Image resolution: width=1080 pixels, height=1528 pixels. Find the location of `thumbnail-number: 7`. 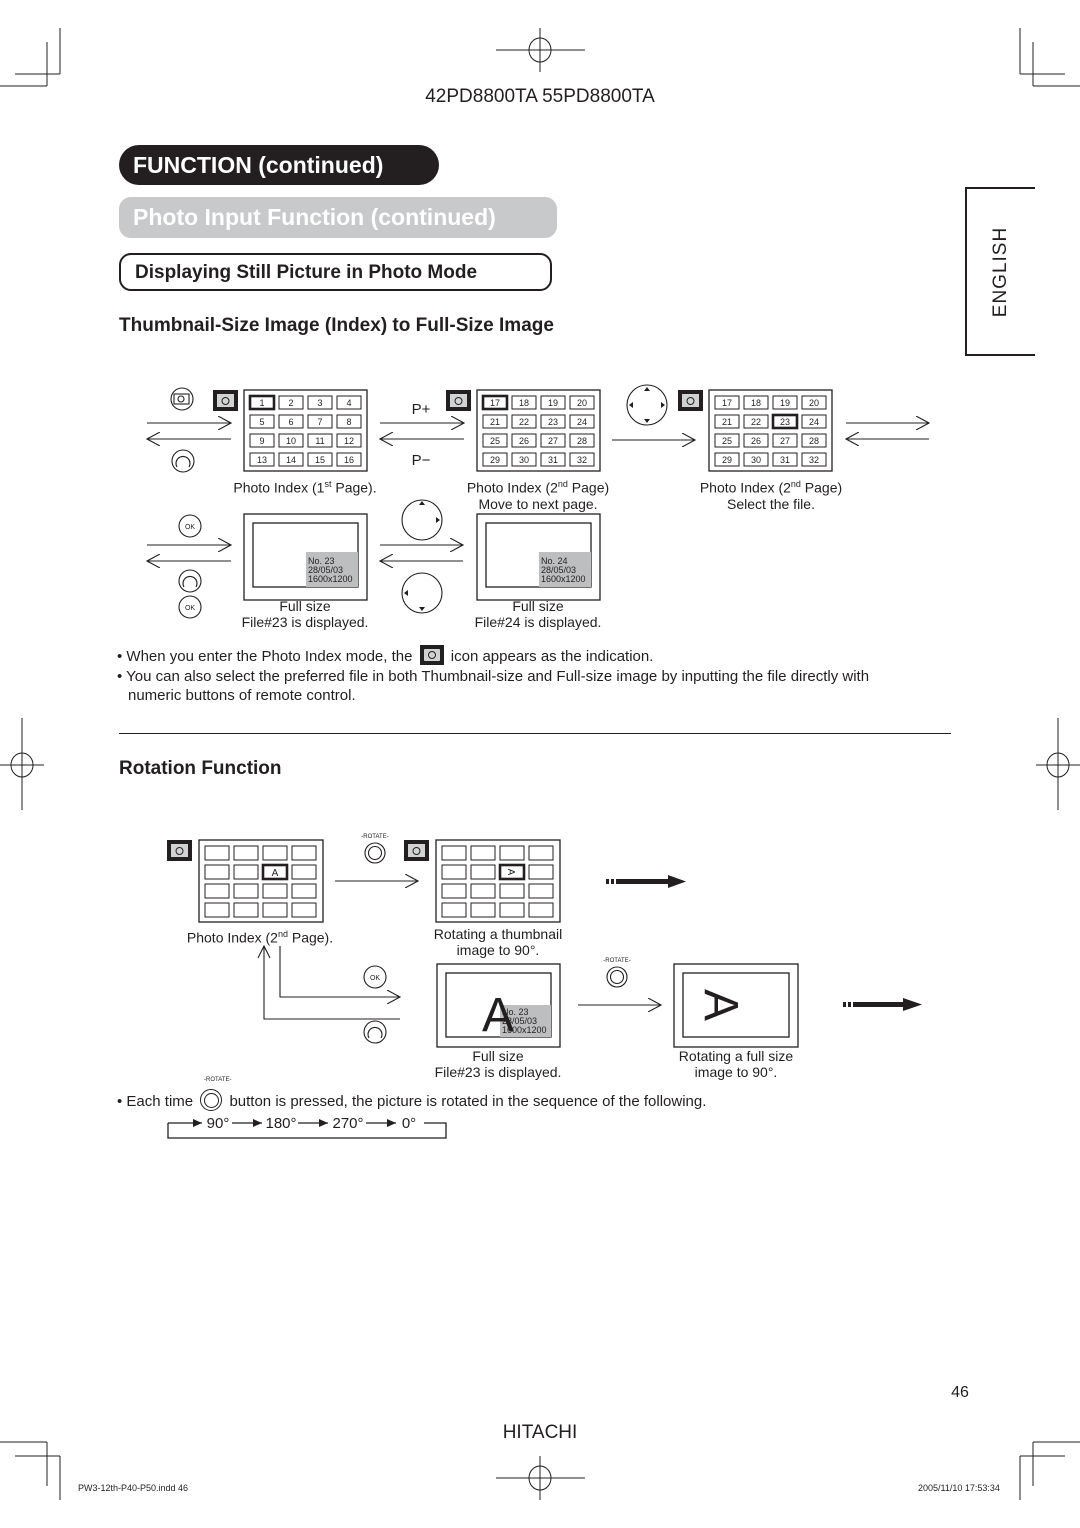

thumbnail-number: 7 is located at coordinates (319, 422).